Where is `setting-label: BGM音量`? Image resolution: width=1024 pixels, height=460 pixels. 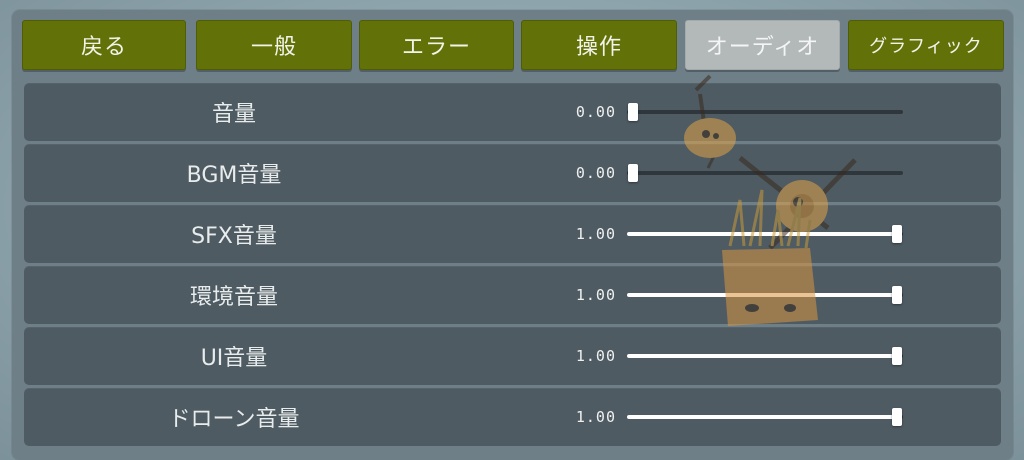
setting-label: BGM音量 is located at coordinates (234, 175).